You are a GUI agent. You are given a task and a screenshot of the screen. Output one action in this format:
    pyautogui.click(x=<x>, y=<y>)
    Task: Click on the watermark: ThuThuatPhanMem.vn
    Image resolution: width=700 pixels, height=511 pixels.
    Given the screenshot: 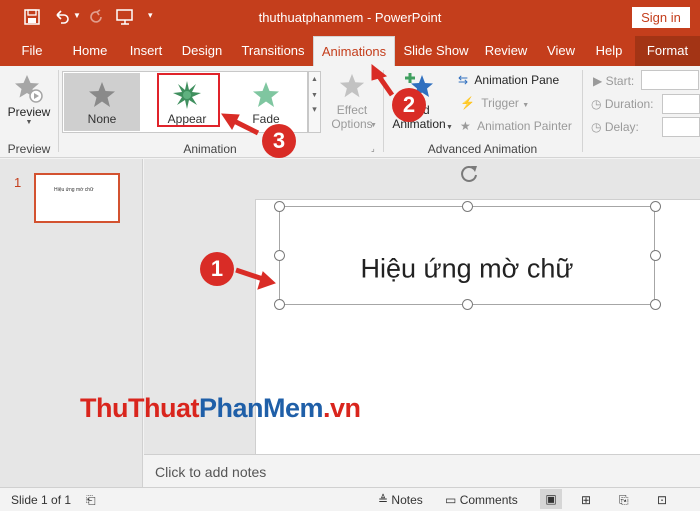 What is the action you would take?
    pyautogui.click(x=220, y=408)
    